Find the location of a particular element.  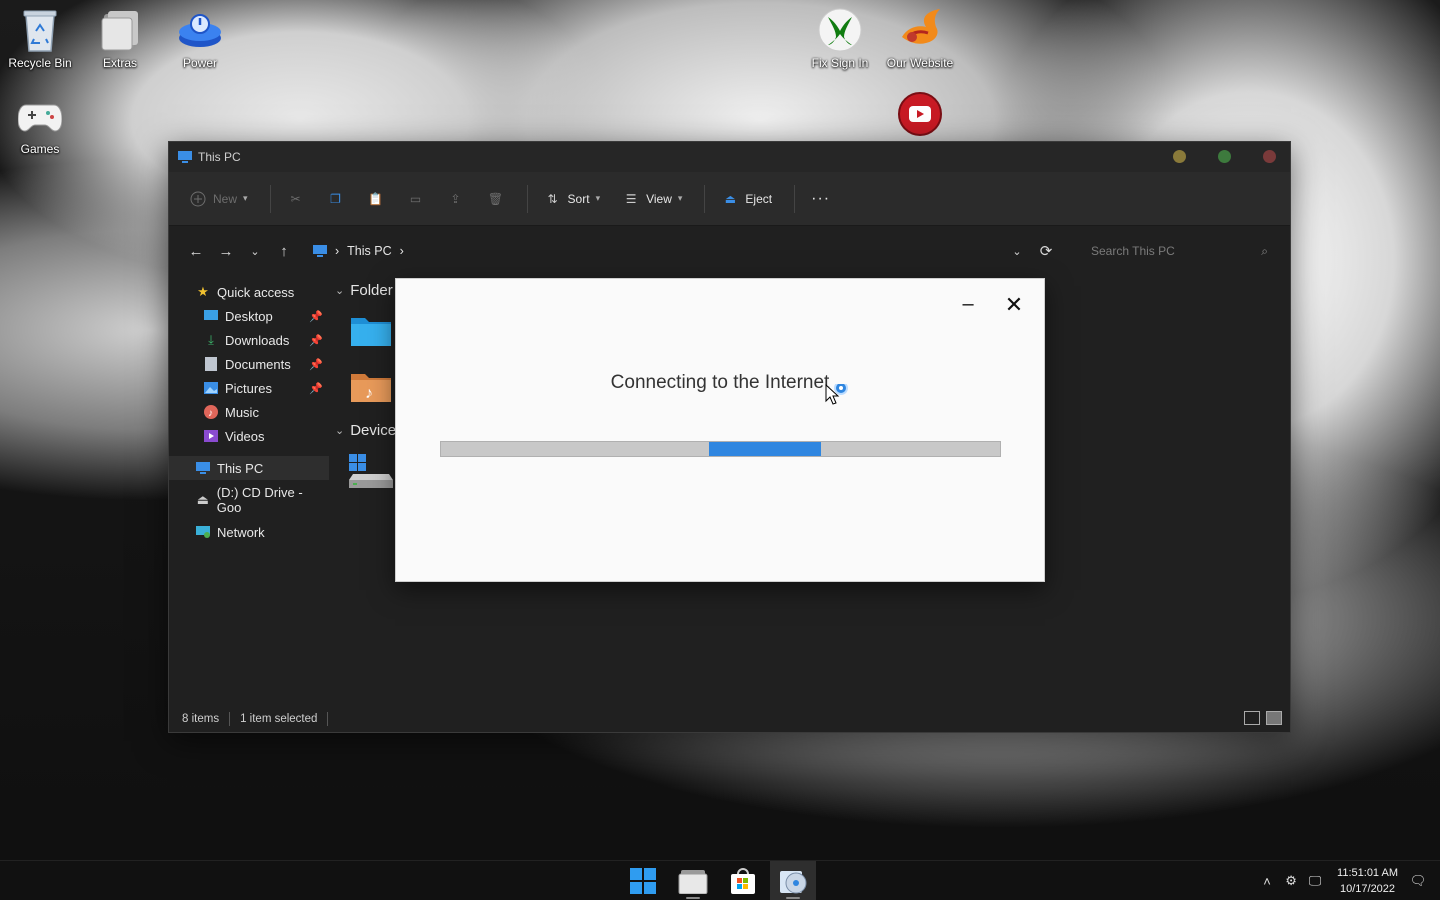

star-icon: ★ is located at coordinates (203, 291).